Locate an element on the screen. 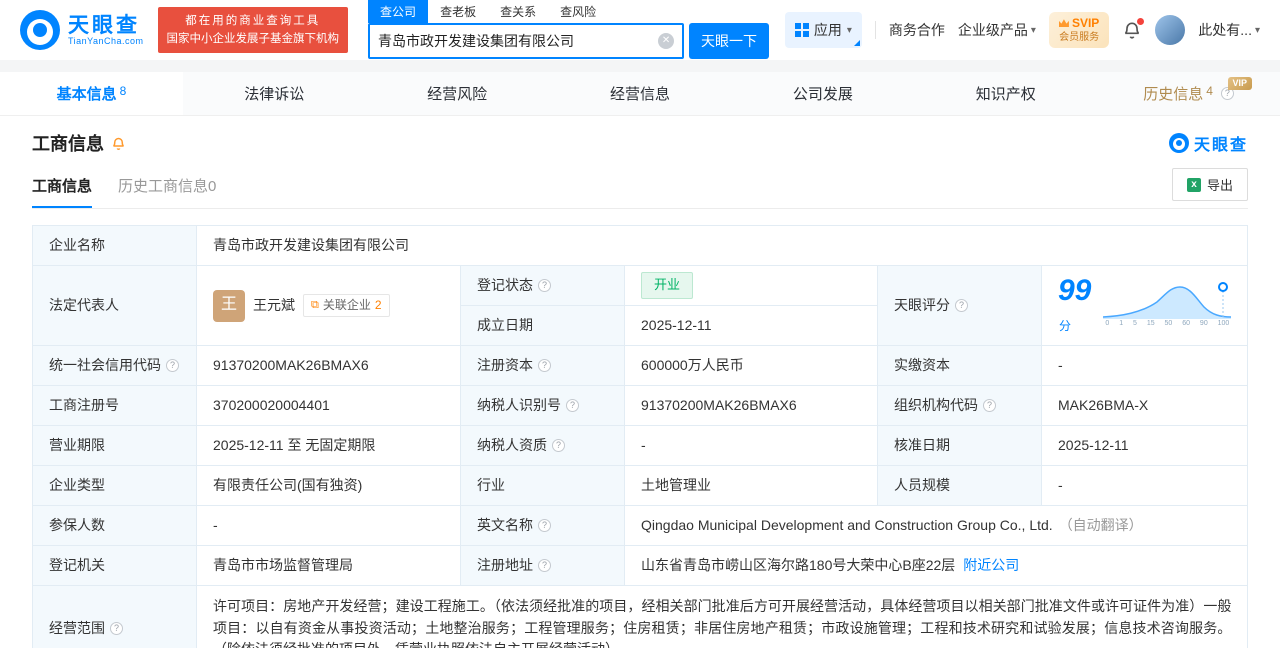 This screenshot has width=1280, height=648. nearby-companies-link: 附近公司 is located at coordinates (991, 566).